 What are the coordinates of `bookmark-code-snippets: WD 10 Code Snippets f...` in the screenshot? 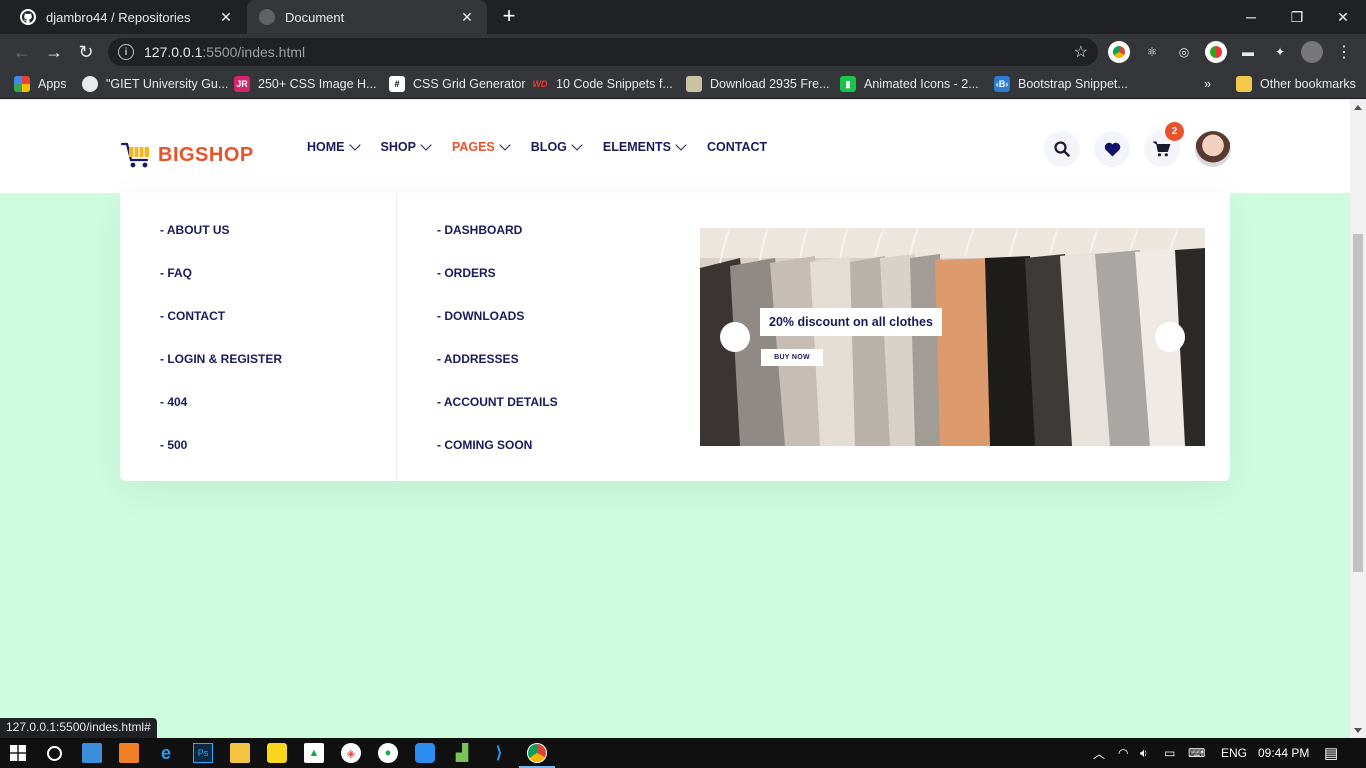 It's located at (602, 84).